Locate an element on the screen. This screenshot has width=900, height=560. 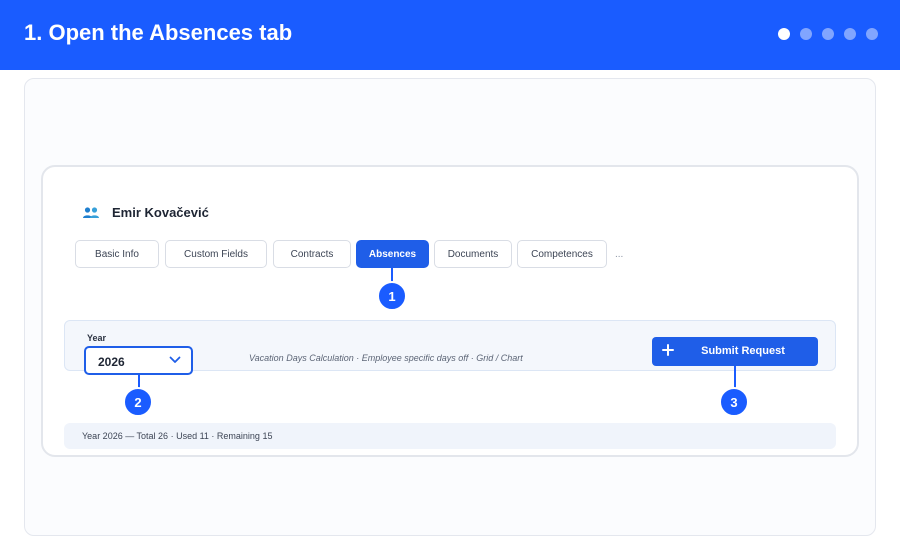
progress-dots is located at coordinates (828, 34).